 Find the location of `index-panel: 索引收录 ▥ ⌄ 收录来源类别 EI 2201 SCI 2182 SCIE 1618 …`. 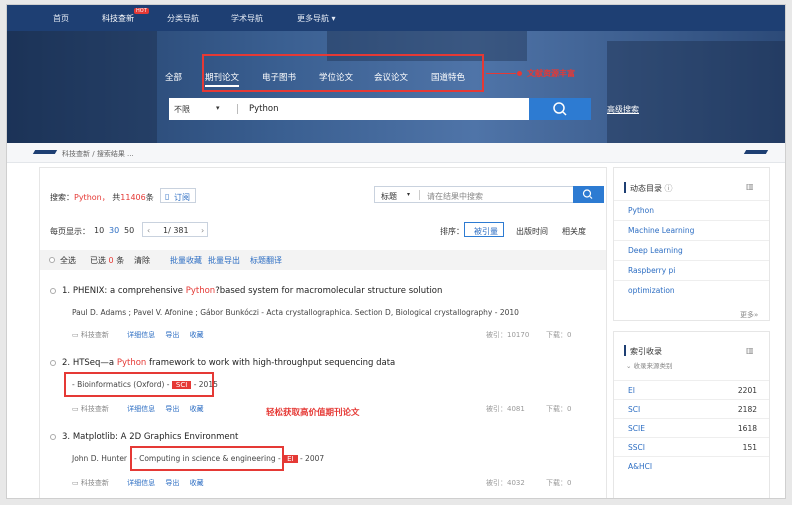

index-panel: 索引收录 ▥ ⌄ 收录来源类别 EI 2201 SCI 2182 SCIE 1618 … is located at coordinates (691, 414).